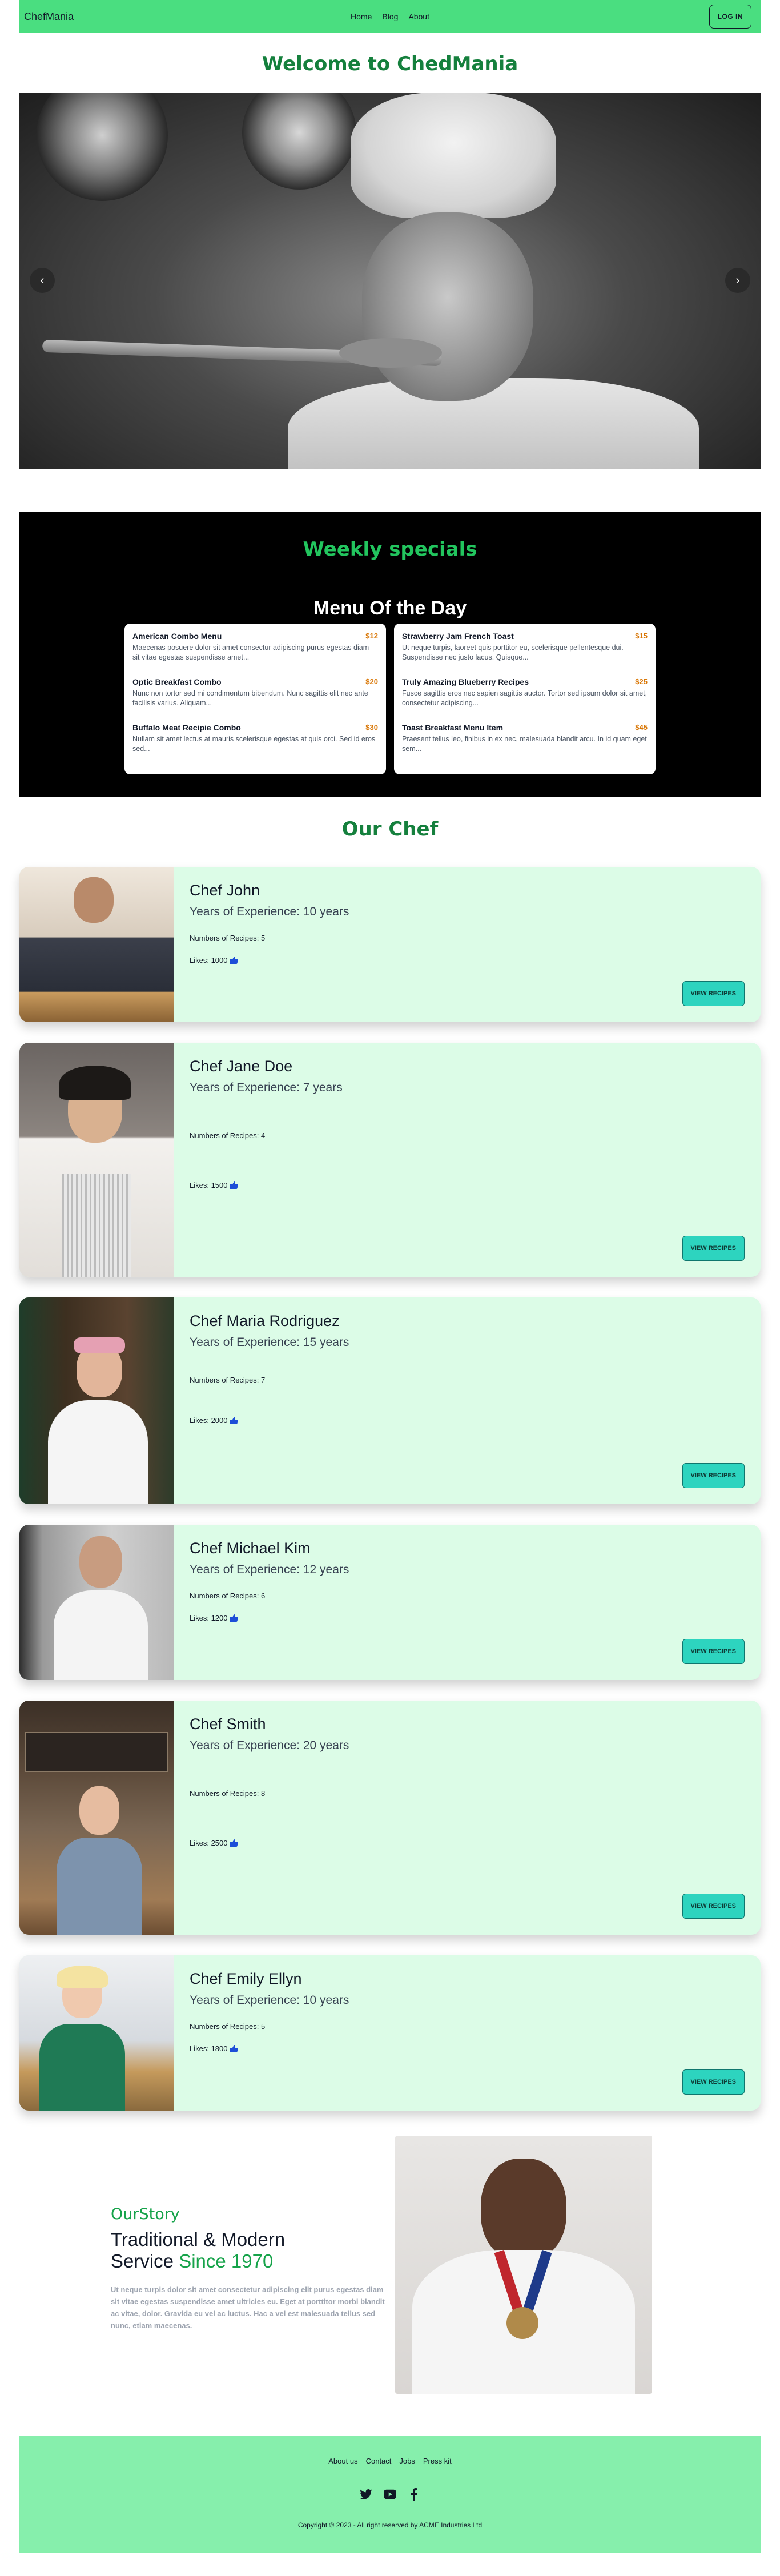 The width and height of the screenshot is (780, 2576). I want to click on carousel-next-button: ›, so click(737, 280).